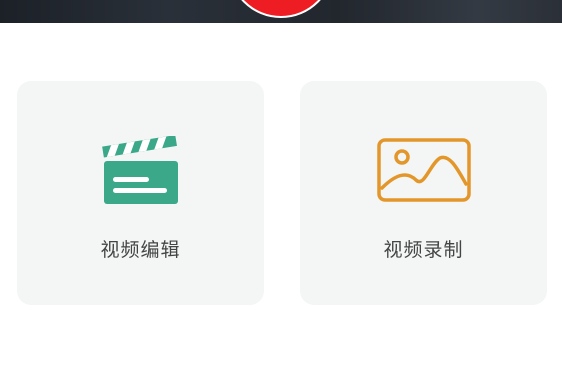  What do you see at coordinates (424, 172) in the screenshot?
I see `image-icon` at bounding box center [424, 172].